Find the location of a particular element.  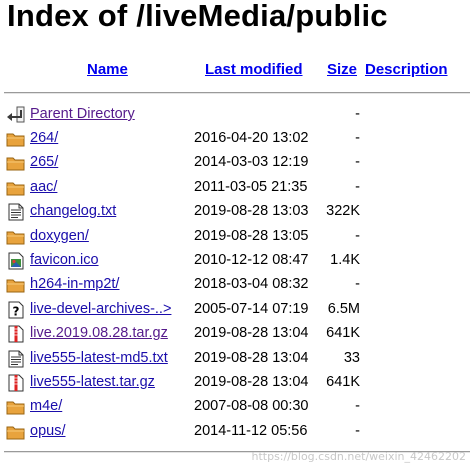

file-row: 264/2016-04-20 13:02 - is located at coordinates (237, 139).